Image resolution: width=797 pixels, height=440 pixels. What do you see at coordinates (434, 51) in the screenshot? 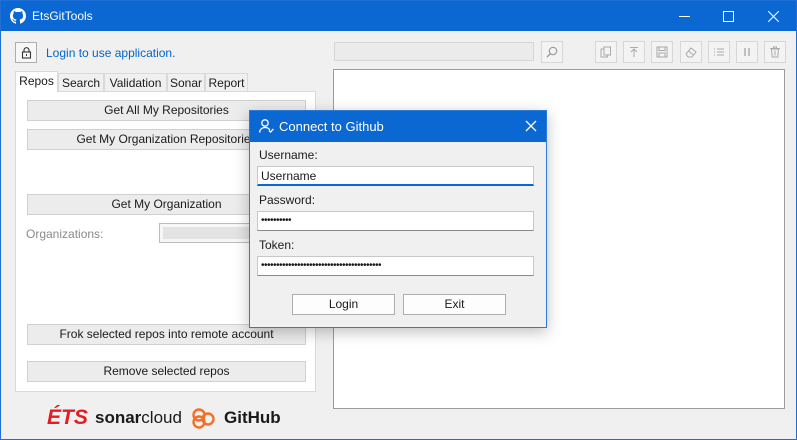
I see `search-input` at bounding box center [434, 51].